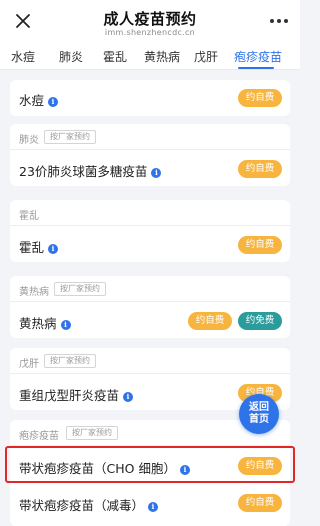 The image size is (320, 526). What do you see at coordinates (150, 321) in the screenshot?
I see `vaccine-row-yellow-fever: 黄热病 i 约自费 约免费` at bounding box center [150, 321].